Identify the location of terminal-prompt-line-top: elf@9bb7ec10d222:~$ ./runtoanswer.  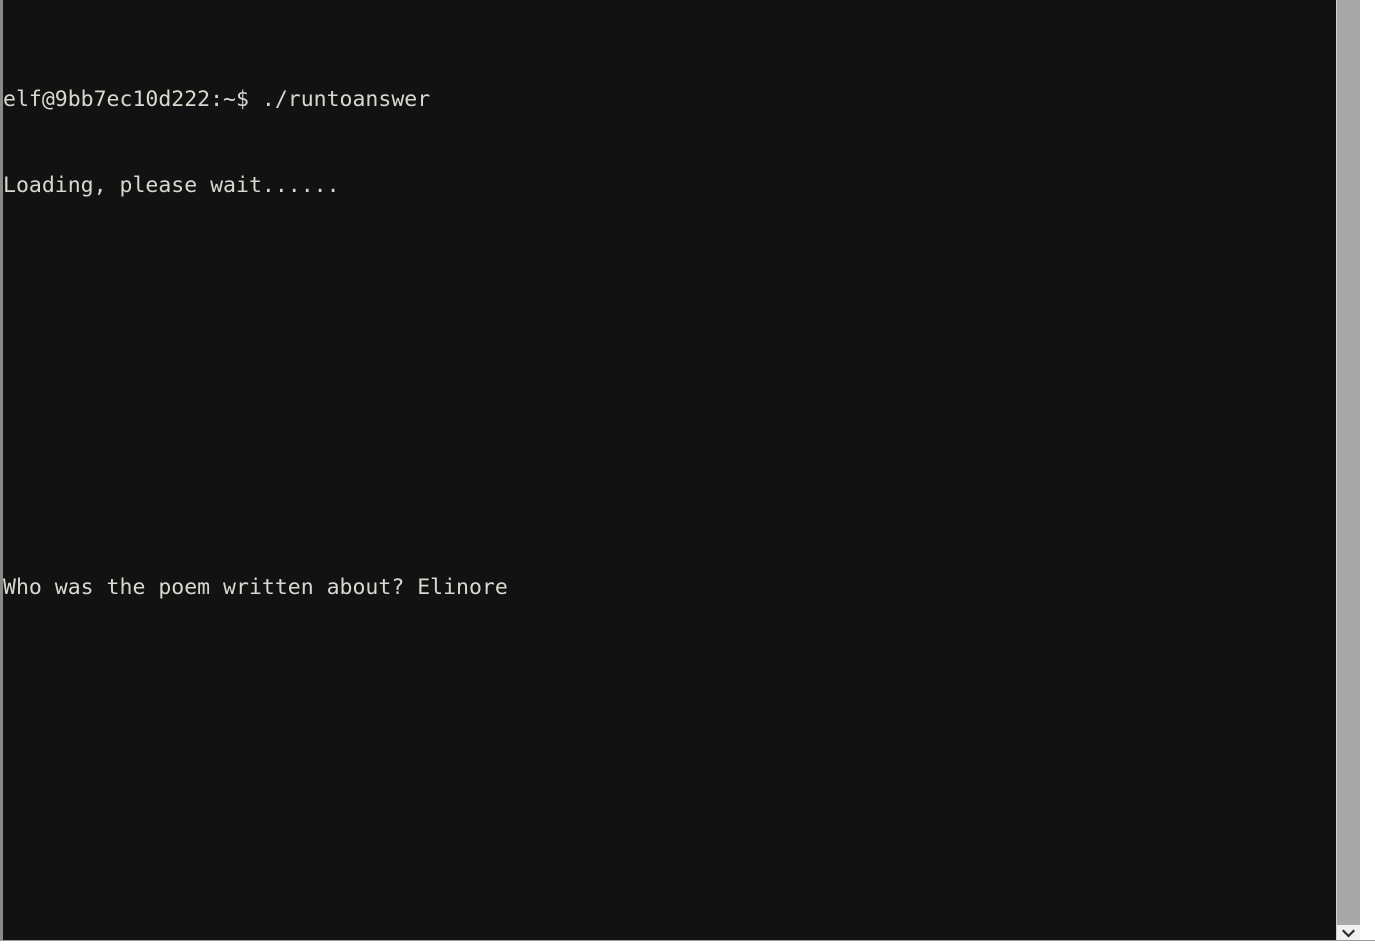
(217, 100).